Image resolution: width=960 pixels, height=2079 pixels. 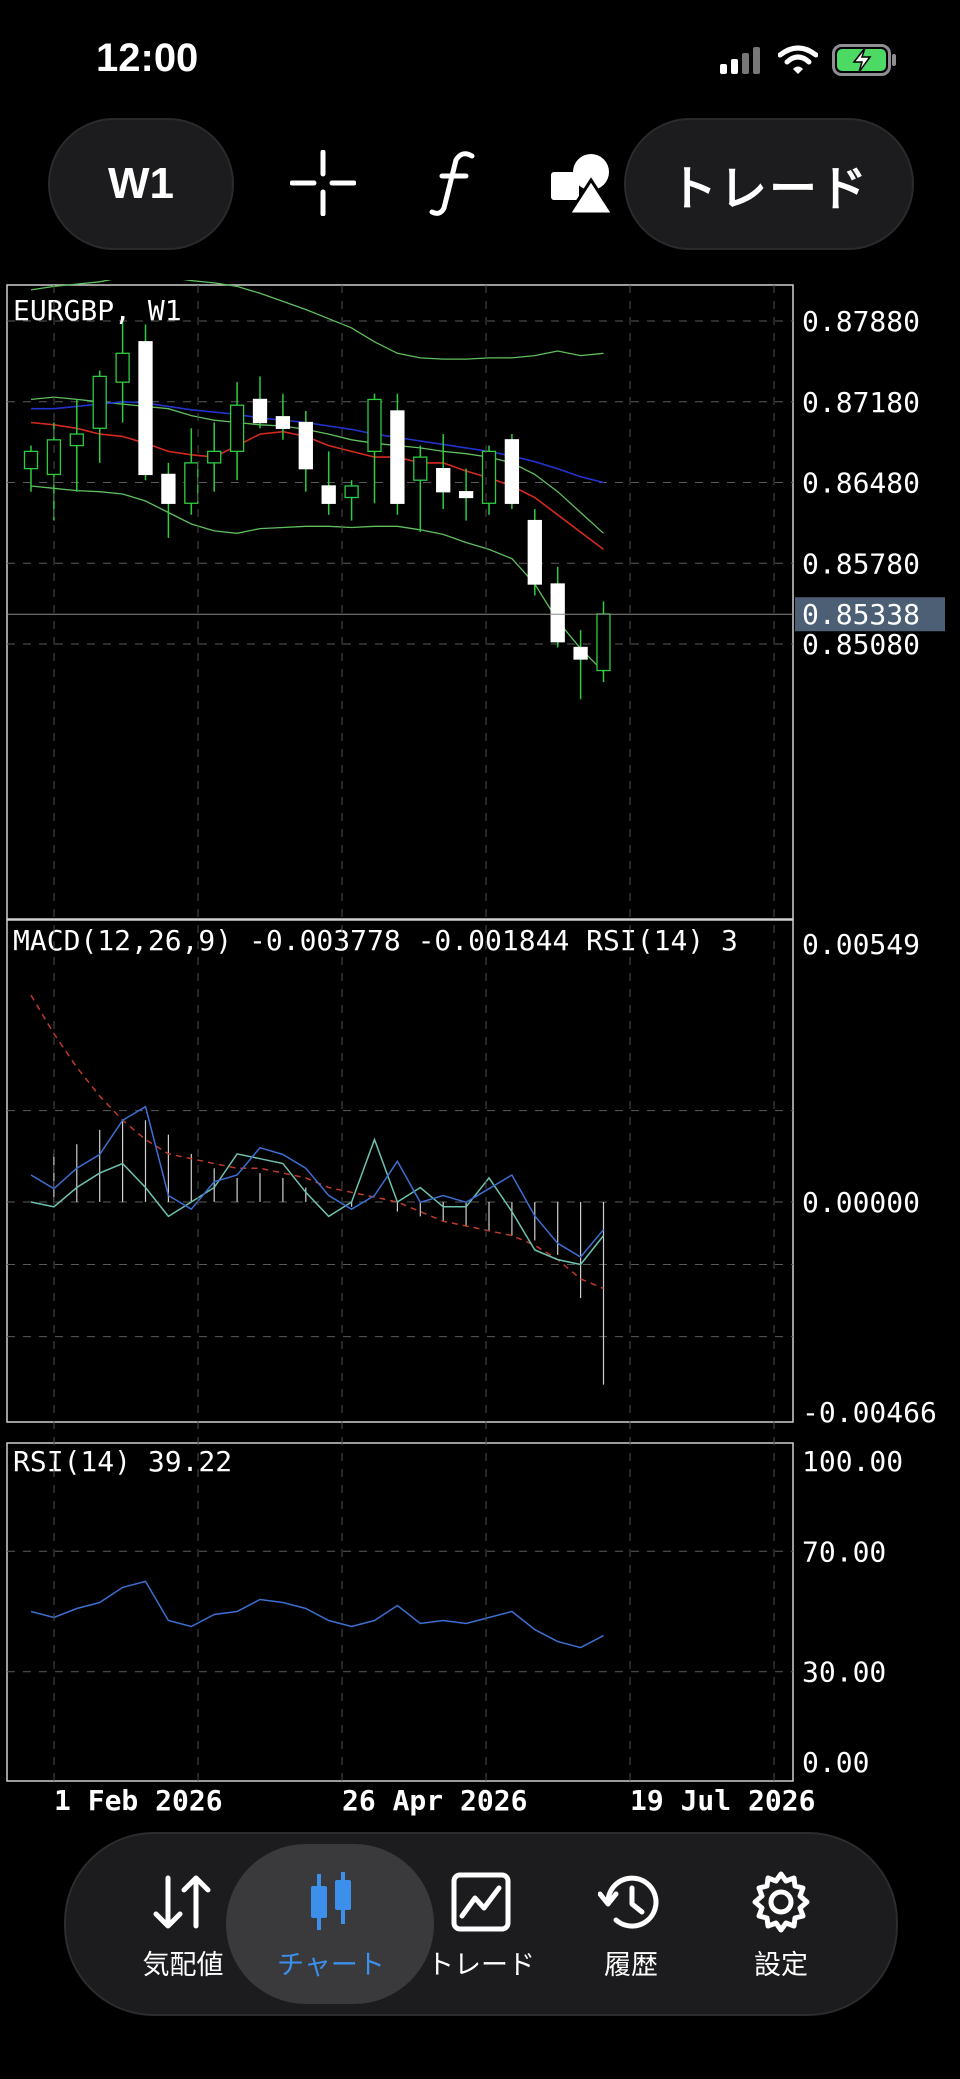 I want to click on shapes-icon, so click(x=583, y=185).